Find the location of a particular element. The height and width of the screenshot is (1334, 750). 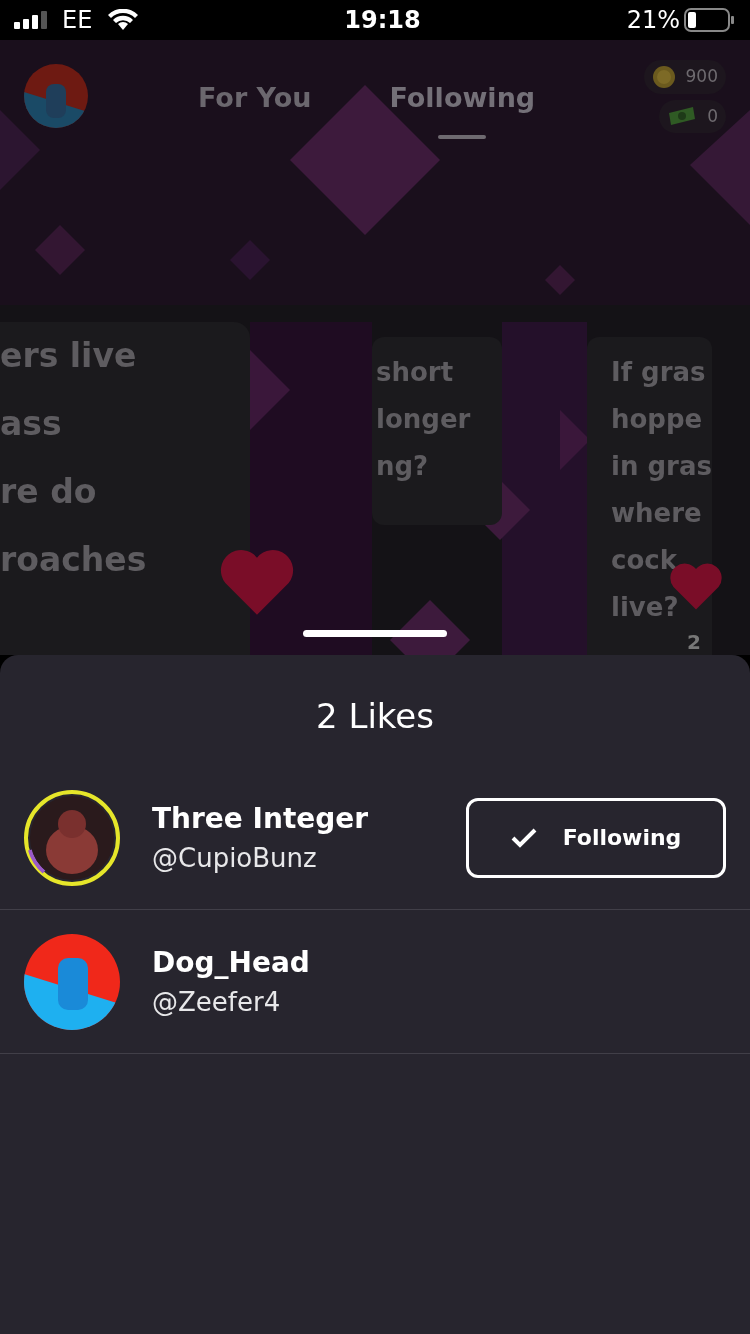

check-icon is located at coordinates (523, 837).